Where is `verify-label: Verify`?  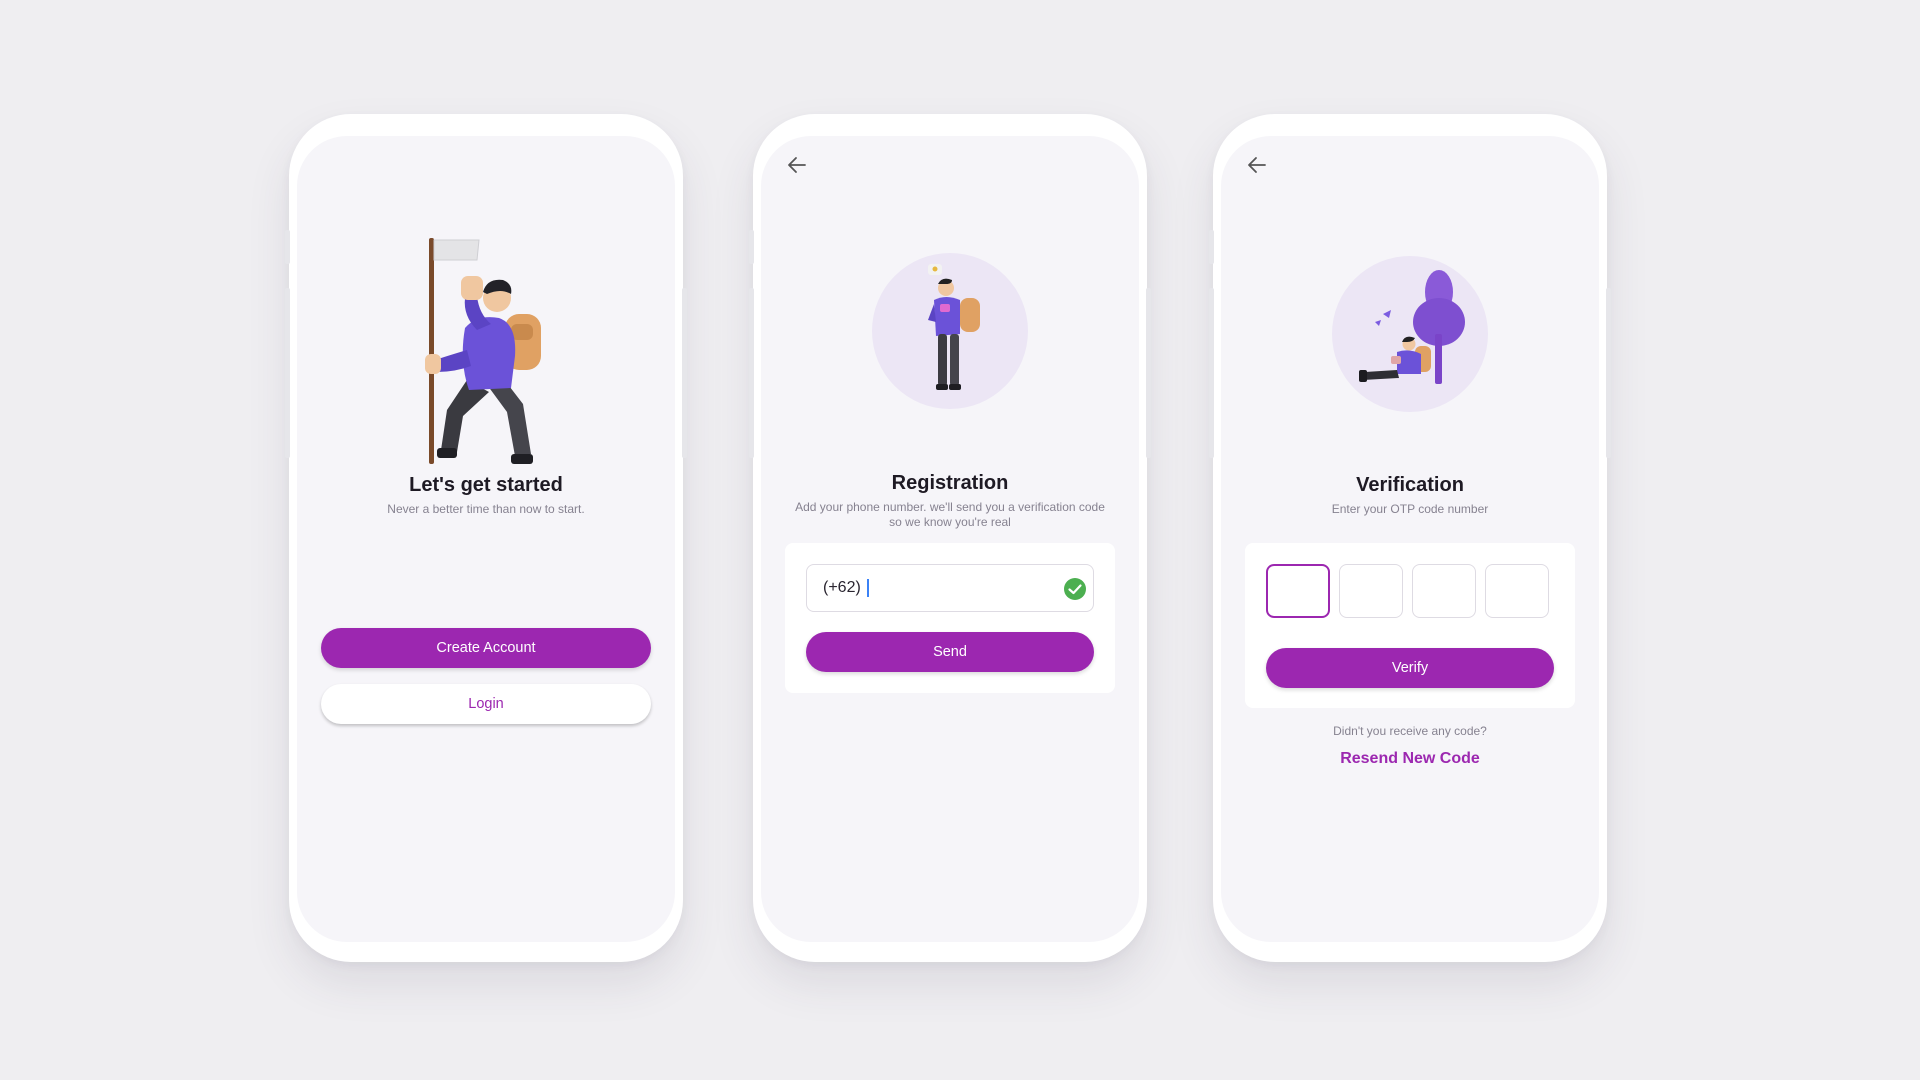
verify-label: Verify is located at coordinates (1410, 668).